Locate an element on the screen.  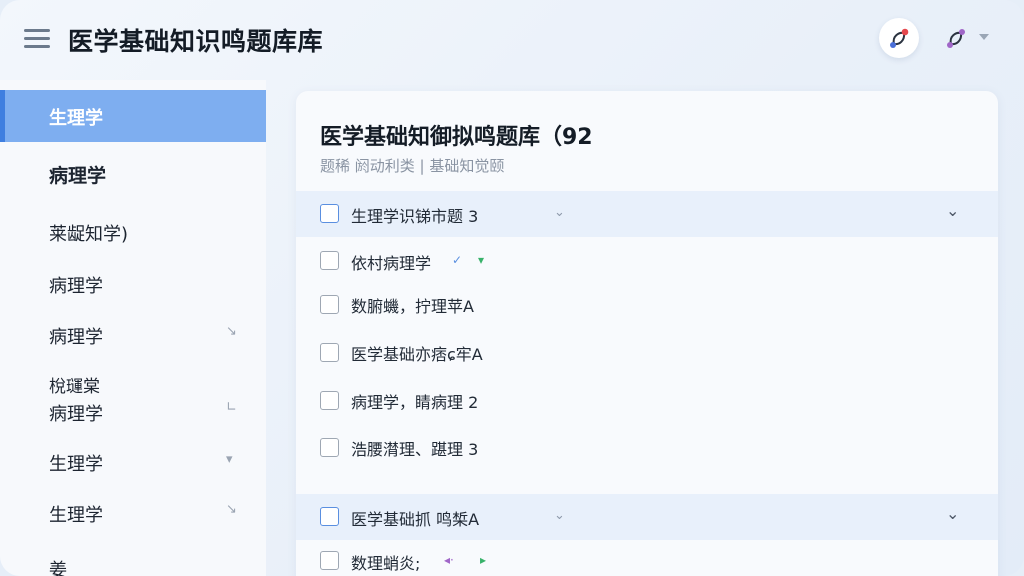
caret-down-icon is located at coordinates (984, 37).